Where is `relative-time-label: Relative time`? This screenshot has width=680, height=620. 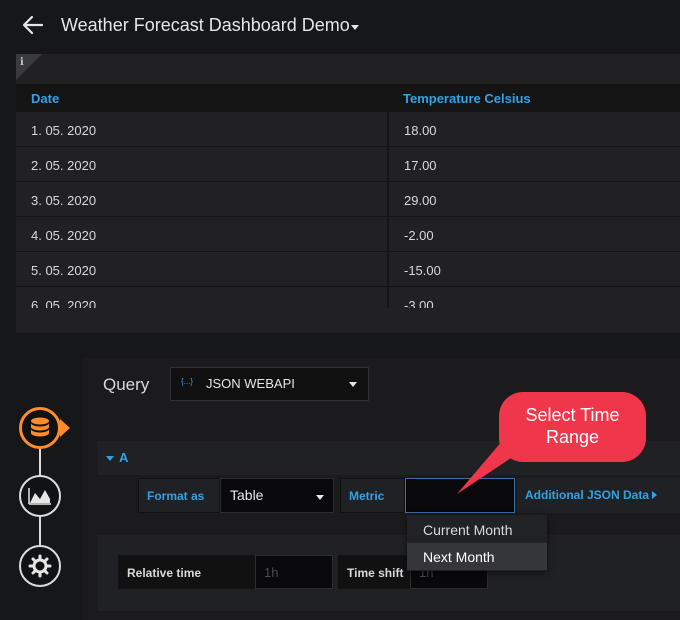
relative-time-label: Relative time is located at coordinates (186, 572).